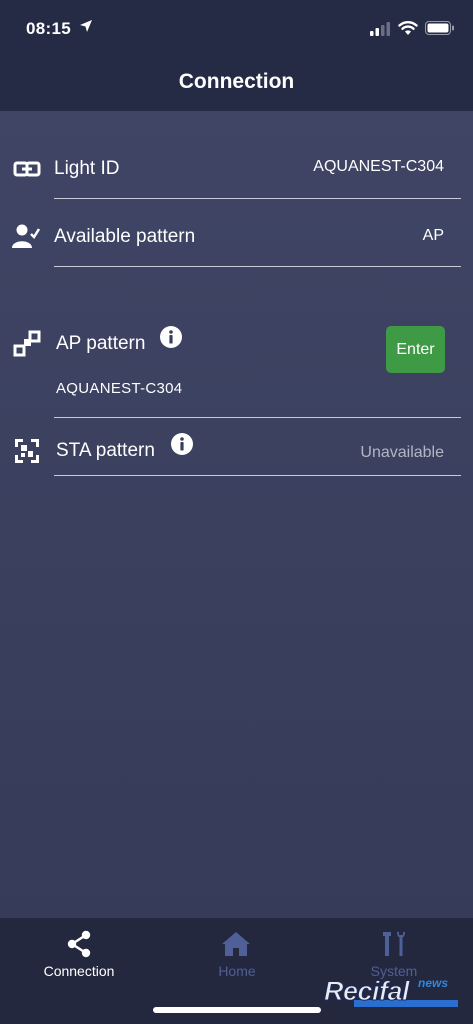 The width and height of the screenshot is (473, 1024). What do you see at coordinates (433, 235) in the screenshot?
I see `available-pattern-value: AP` at bounding box center [433, 235].